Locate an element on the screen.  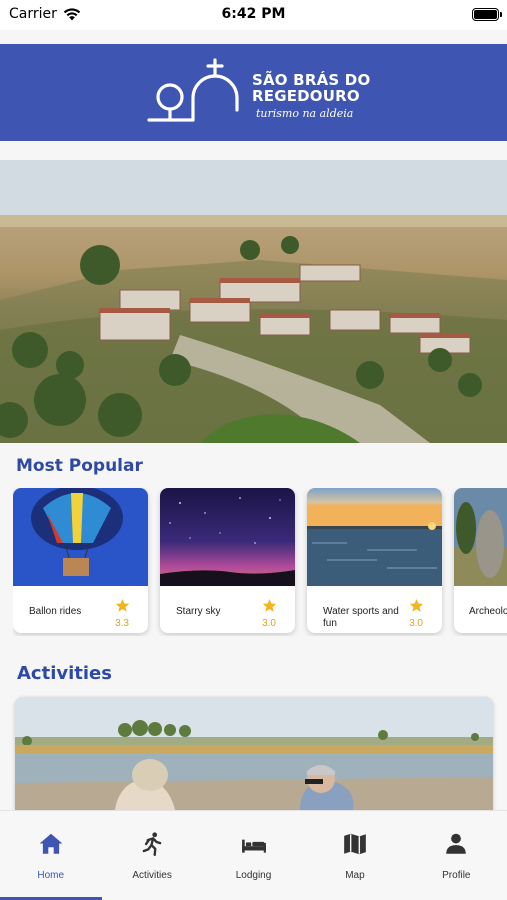
tab-label: Lodging is located at coordinates (253, 875).